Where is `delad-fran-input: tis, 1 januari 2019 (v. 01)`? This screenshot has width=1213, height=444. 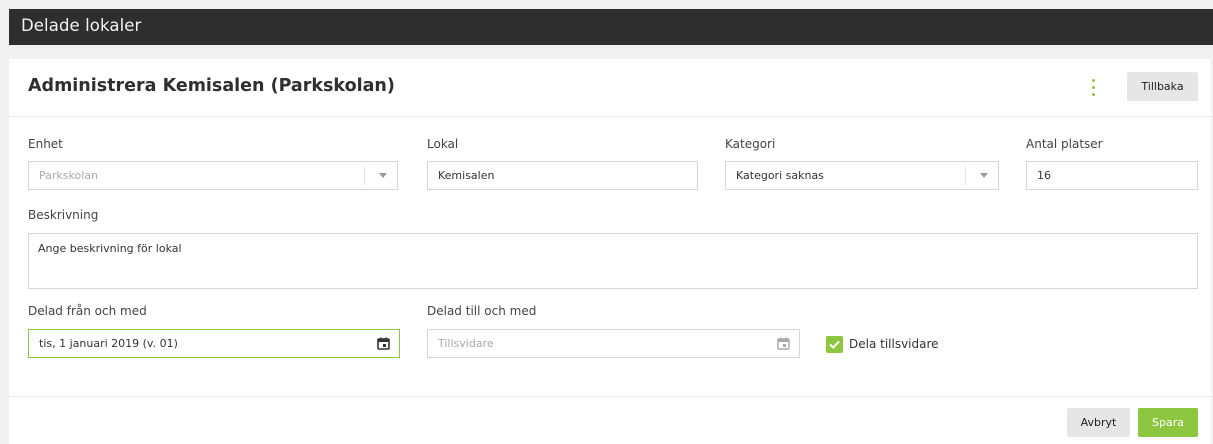 delad-fran-input: tis, 1 januari 2019 (v. 01) is located at coordinates (214, 343).